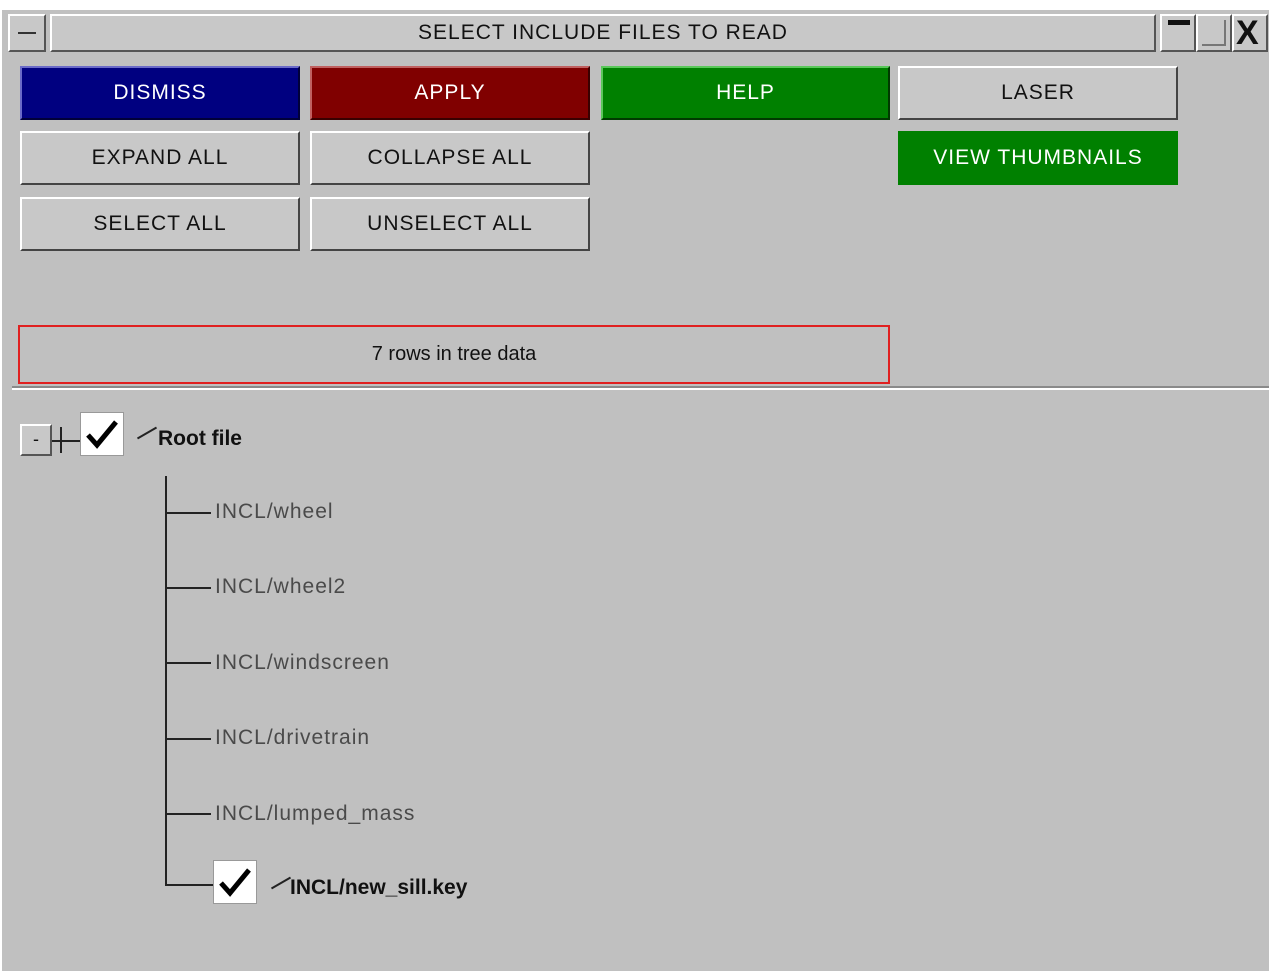  What do you see at coordinates (280, 587) in the screenshot?
I see `tree-item-label: INCL/wheel2` at bounding box center [280, 587].